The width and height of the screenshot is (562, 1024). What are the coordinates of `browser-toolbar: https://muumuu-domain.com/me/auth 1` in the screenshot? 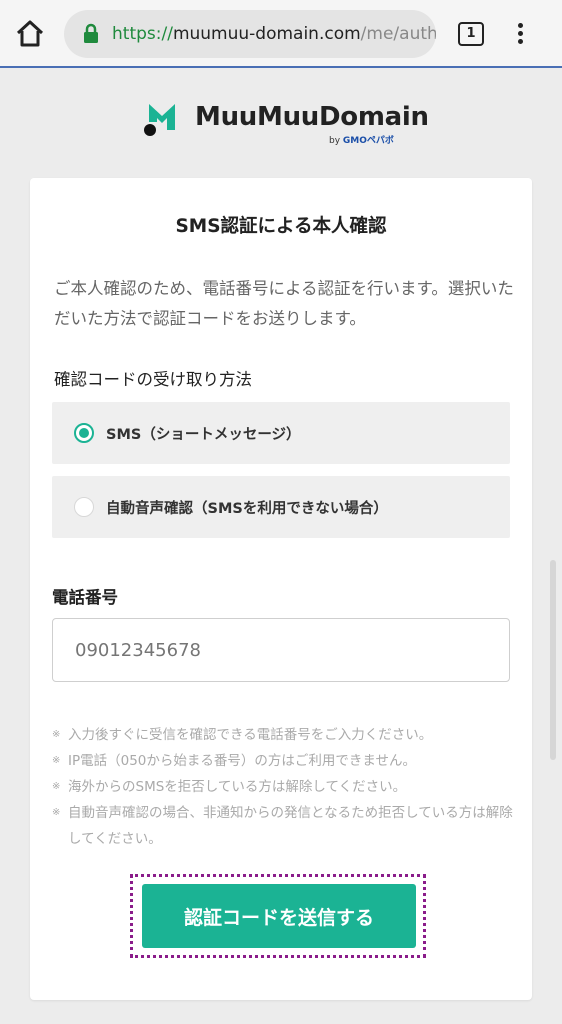 It's located at (281, 34).